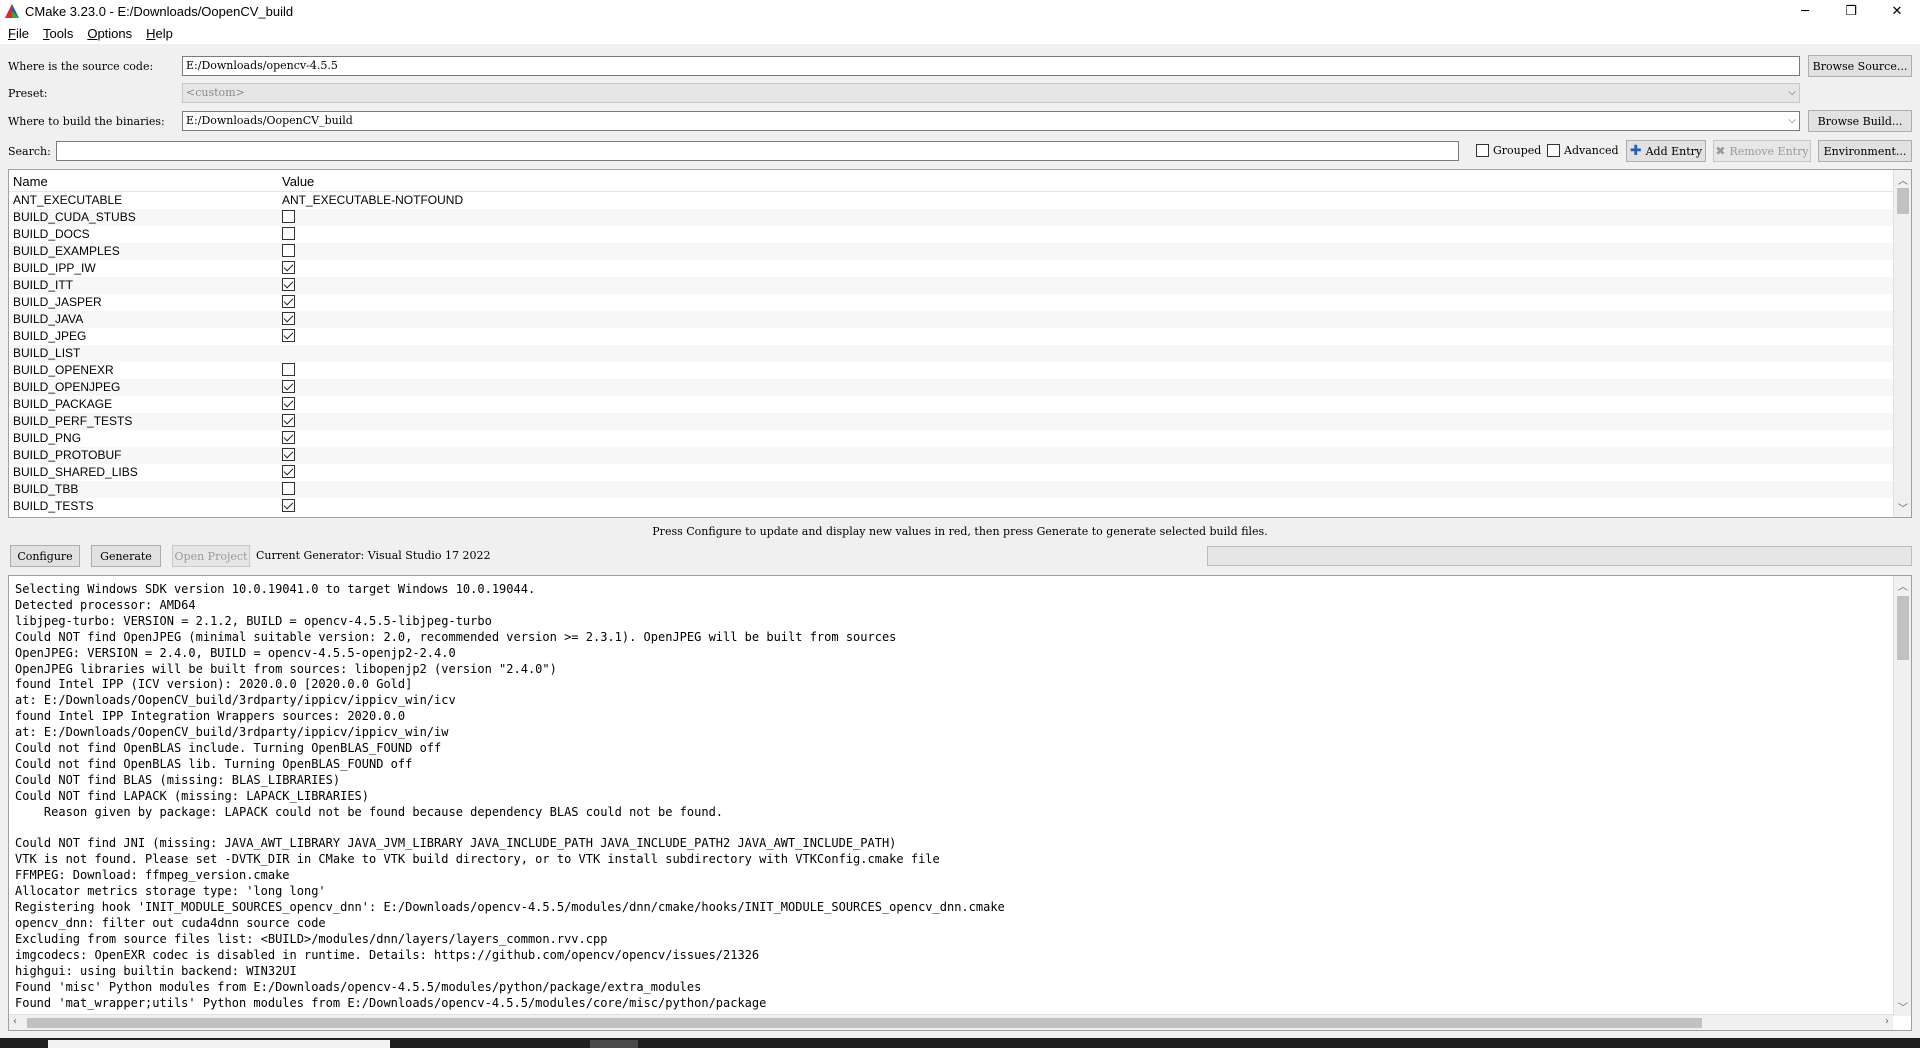 Image resolution: width=1920 pixels, height=1048 pixels. I want to click on table-row: BUILD_PACKAGE, so click(951, 404).